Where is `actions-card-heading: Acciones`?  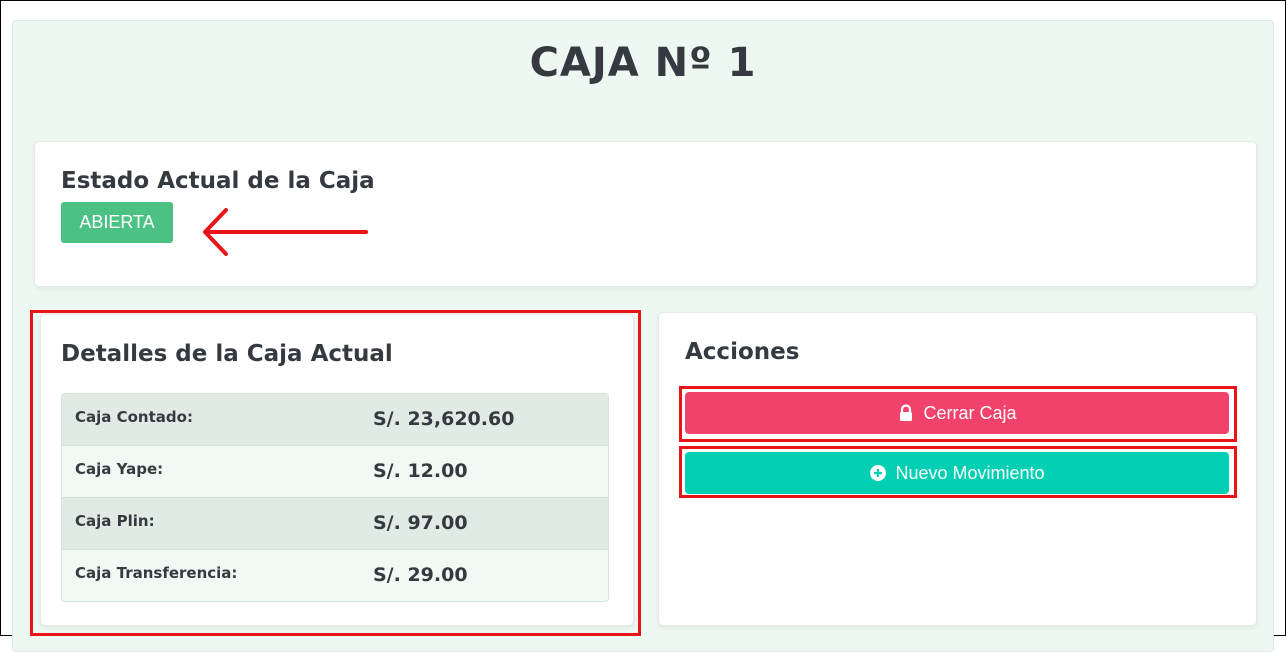 actions-card-heading: Acciones is located at coordinates (742, 352).